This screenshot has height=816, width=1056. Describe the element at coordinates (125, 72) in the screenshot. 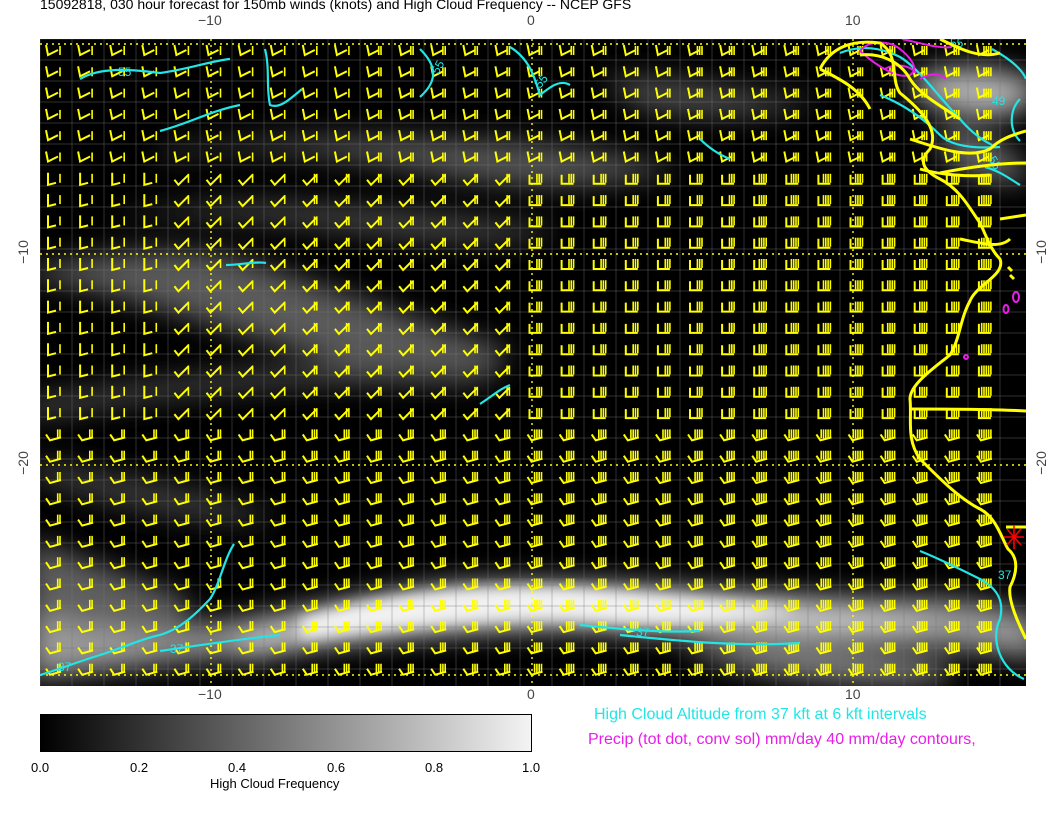

I see `contour-label: 55` at that location.